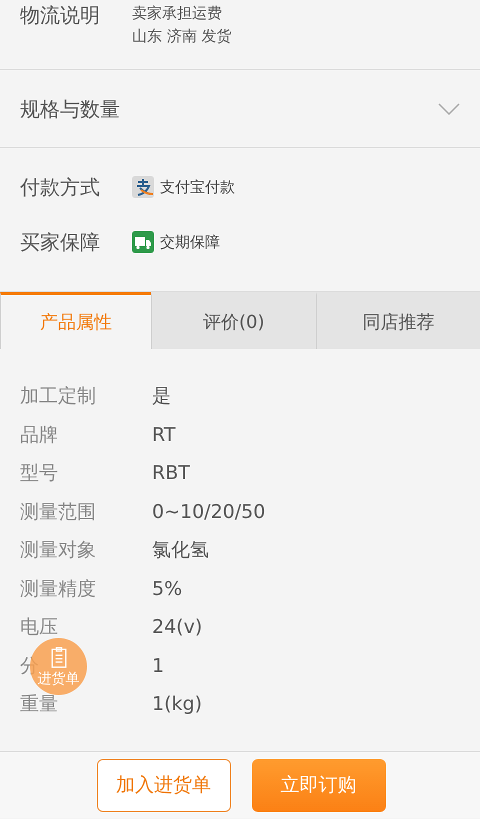 The height and width of the screenshot is (819, 480). What do you see at coordinates (240, 109) in the screenshot?
I see `spec-row: 规格与数量` at bounding box center [240, 109].